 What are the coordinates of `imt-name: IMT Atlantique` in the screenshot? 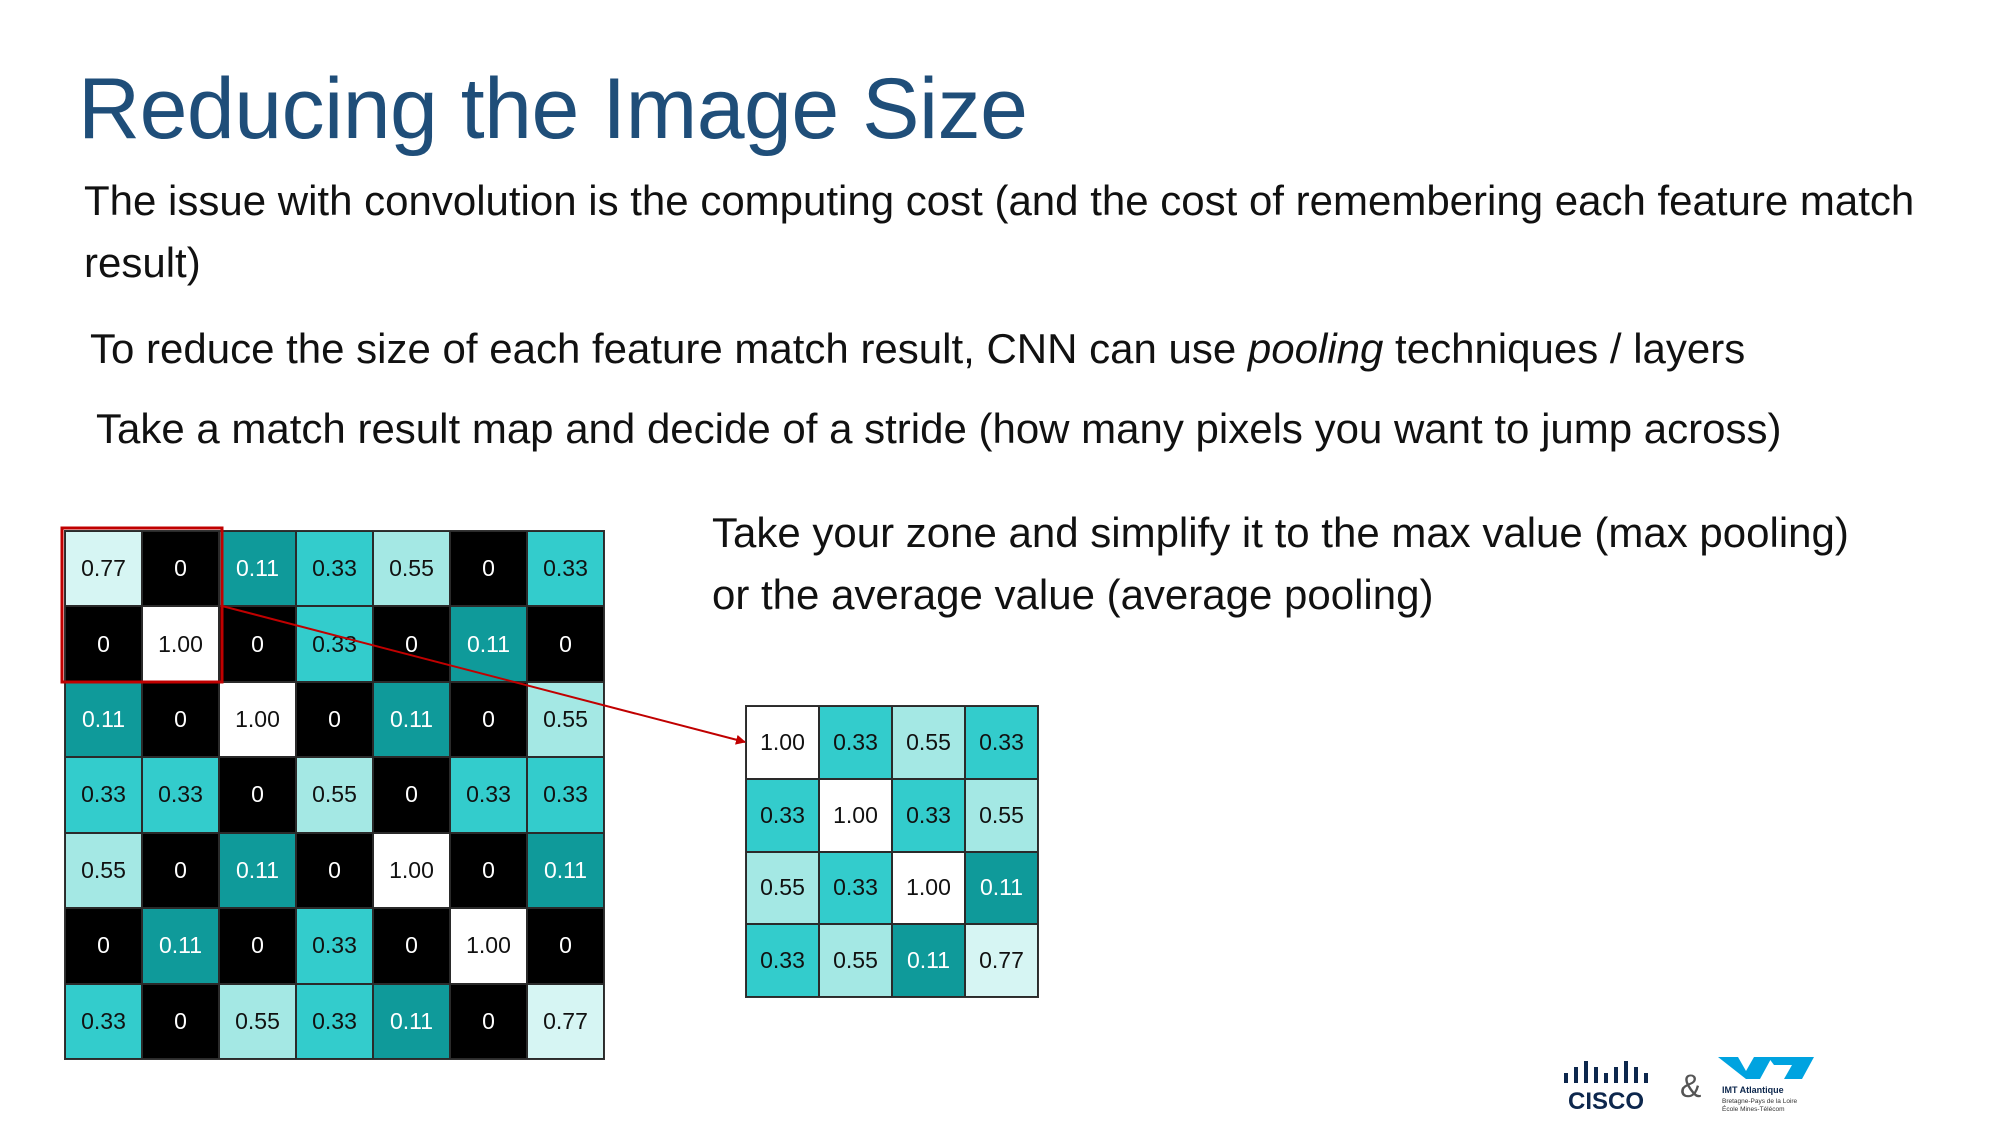 It's located at (1753, 1090).